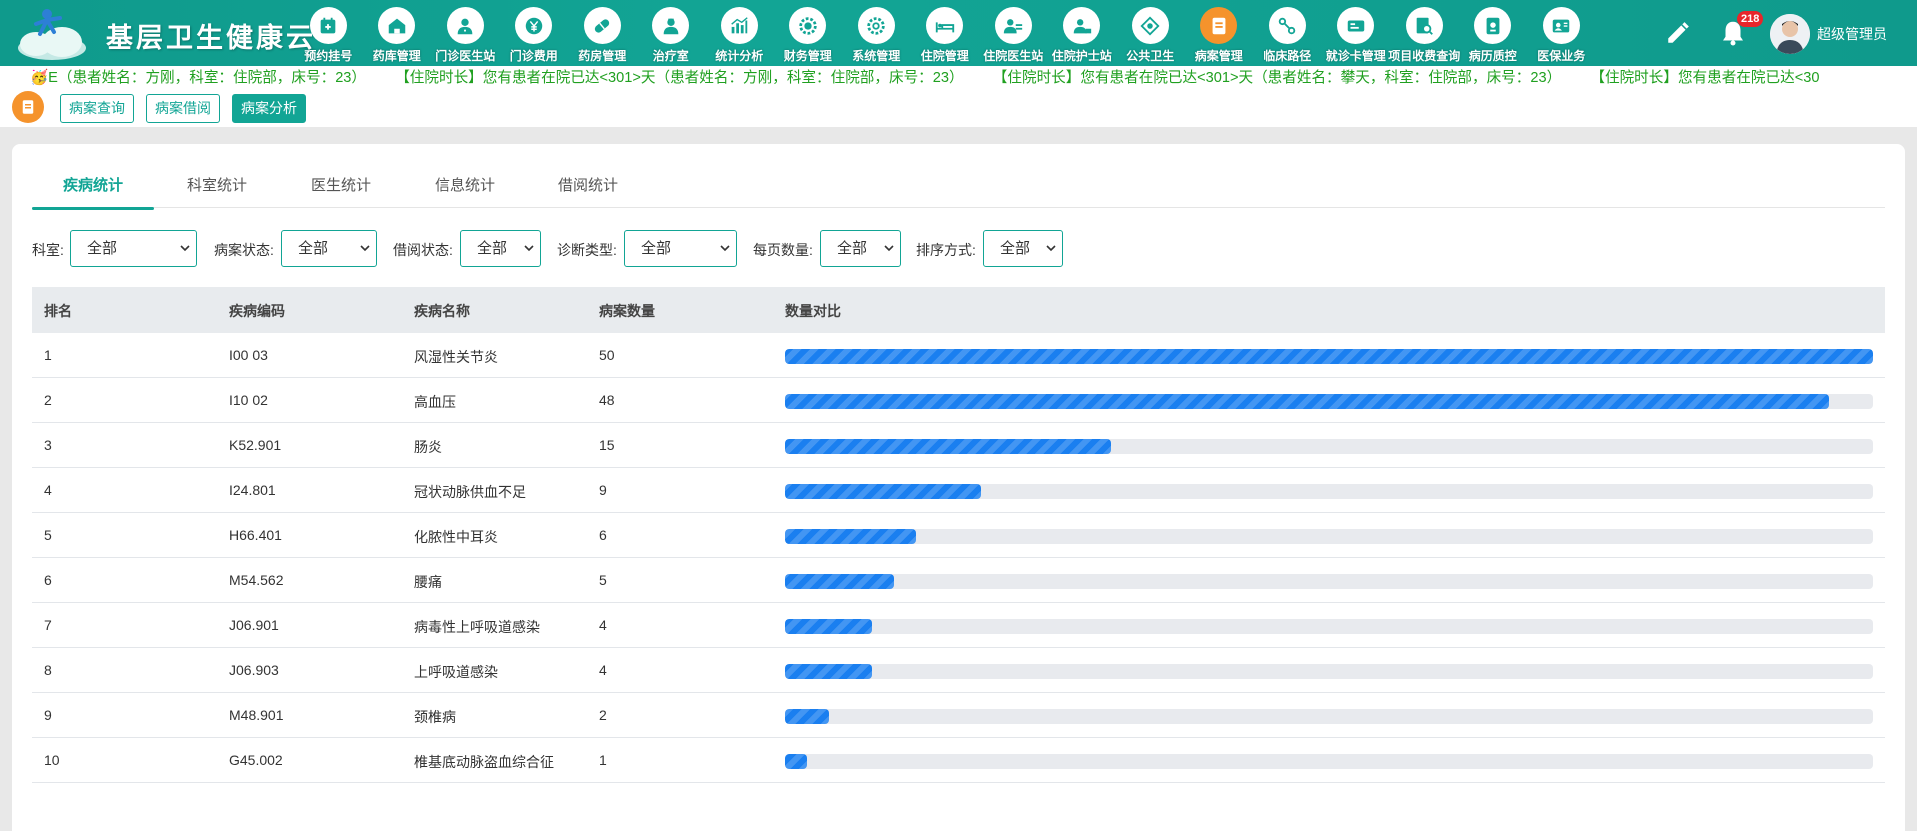 The image size is (1917, 831). I want to click on nav-item-1: 药库管理, so click(397, 33).